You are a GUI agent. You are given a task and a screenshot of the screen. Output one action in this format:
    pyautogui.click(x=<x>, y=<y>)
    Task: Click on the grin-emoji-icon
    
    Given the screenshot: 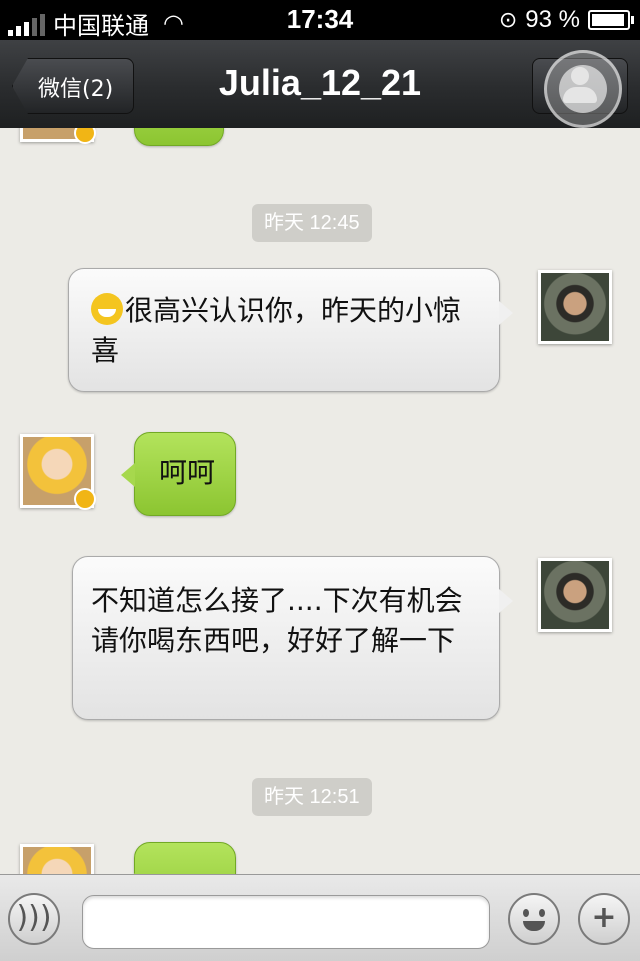 What is the action you would take?
    pyautogui.click(x=107, y=309)
    